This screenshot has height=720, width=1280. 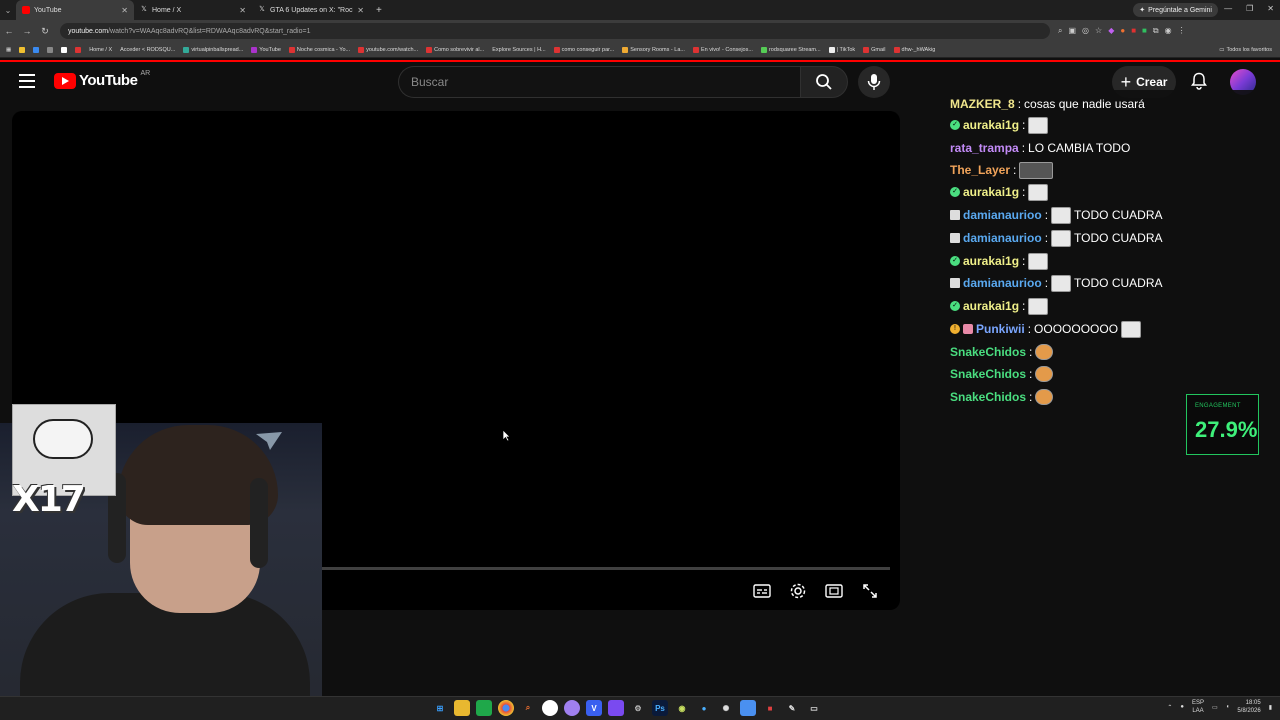 I want to click on back-icon: ←, so click(x=9, y=31).